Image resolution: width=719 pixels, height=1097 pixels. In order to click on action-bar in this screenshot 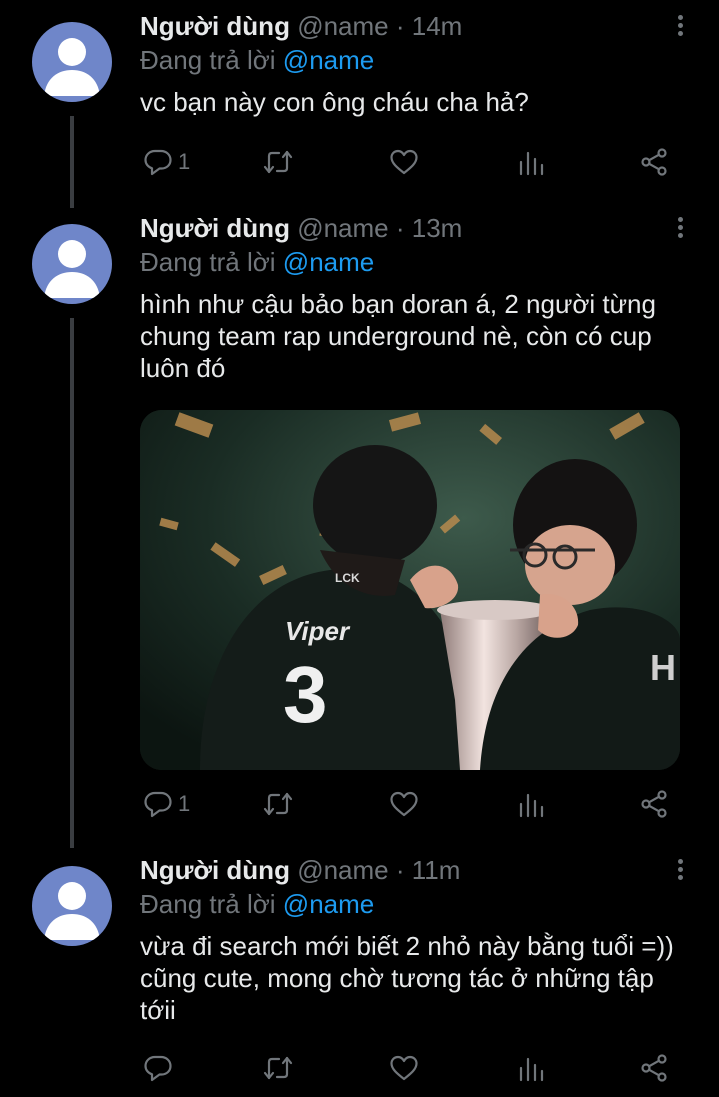, I will do `click(414, 1068)`.